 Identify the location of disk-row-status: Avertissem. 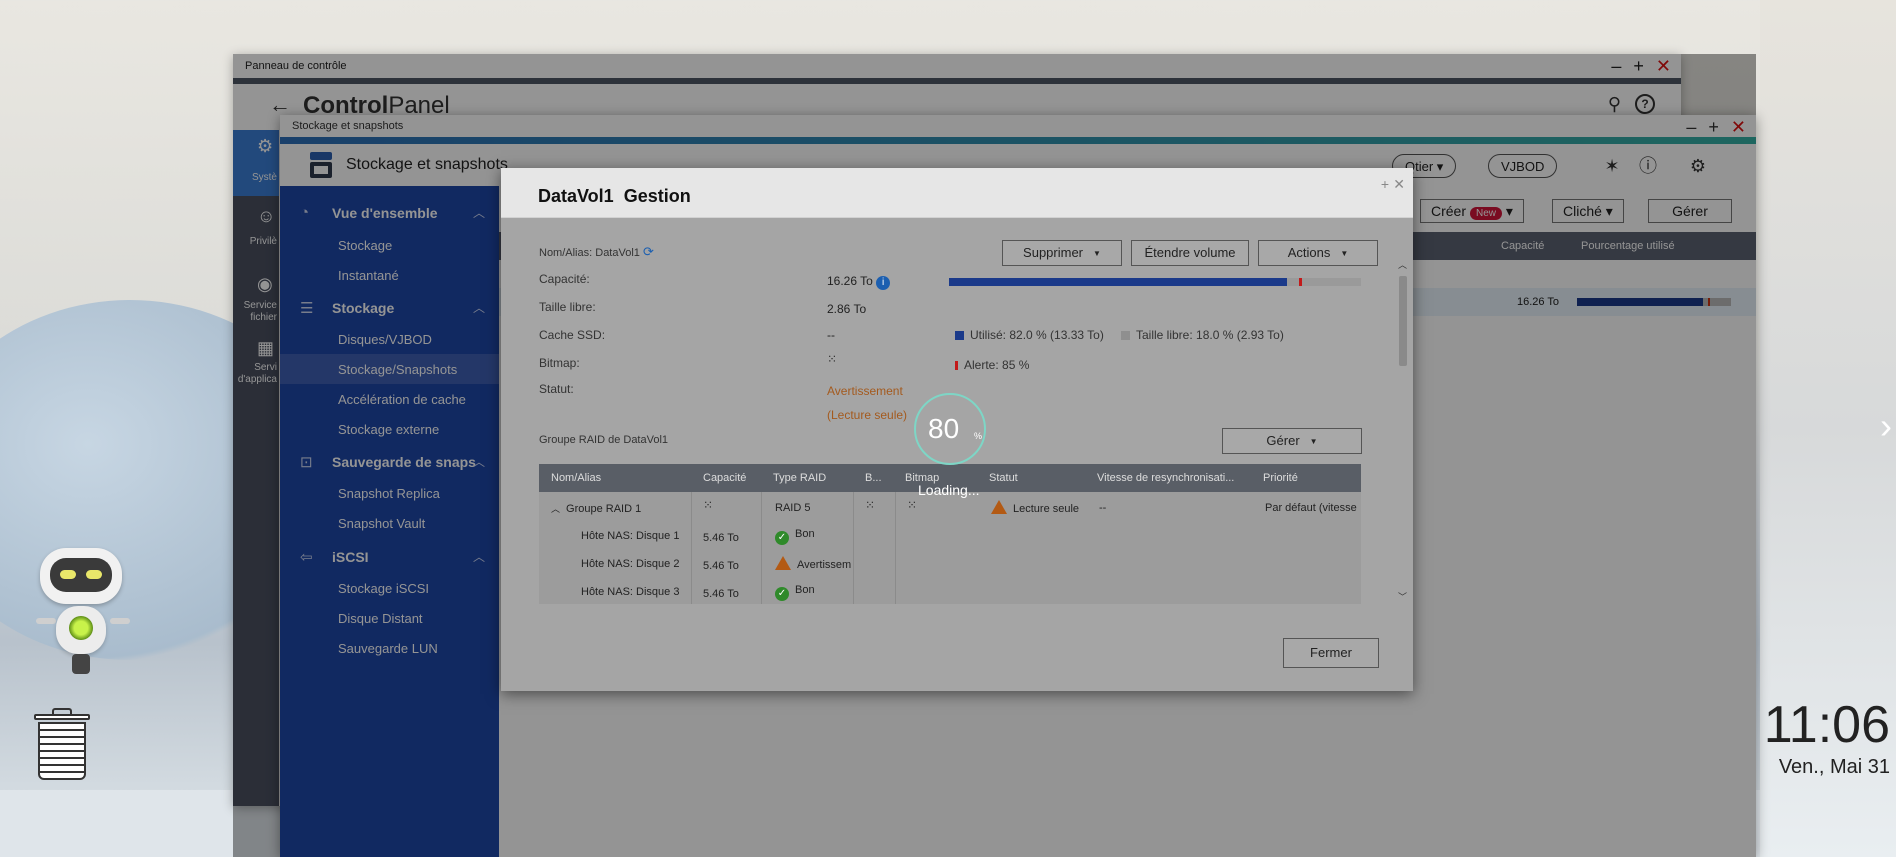
(813, 563).